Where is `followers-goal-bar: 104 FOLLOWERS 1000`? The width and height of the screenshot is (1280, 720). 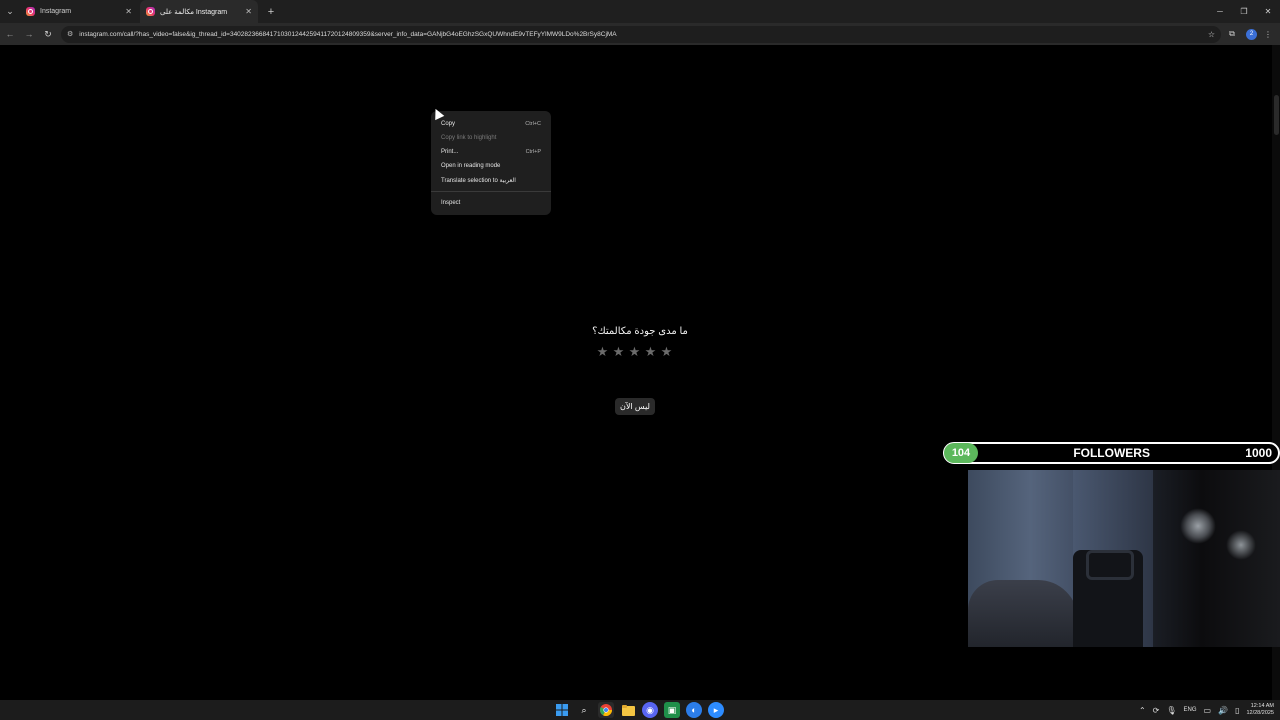
followers-goal-bar: 104 FOLLOWERS 1000 is located at coordinates (1111, 453).